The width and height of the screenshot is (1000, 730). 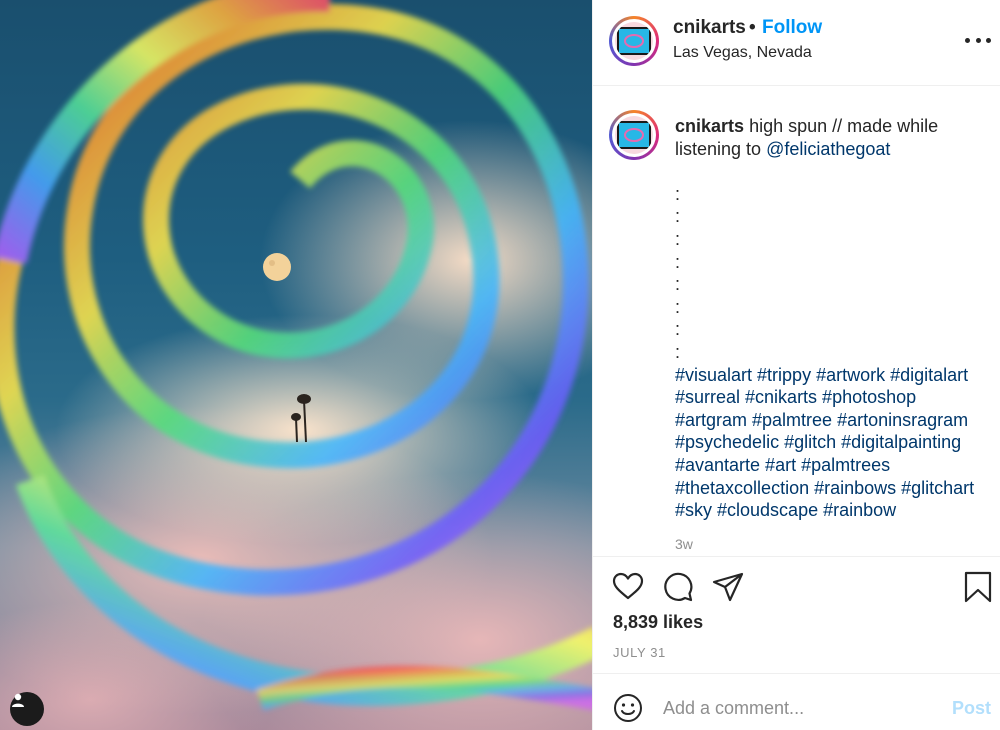 What do you see at coordinates (709, 126) in the screenshot?
I see `caption-username: cnikarts` at bounding box center [709, 126].